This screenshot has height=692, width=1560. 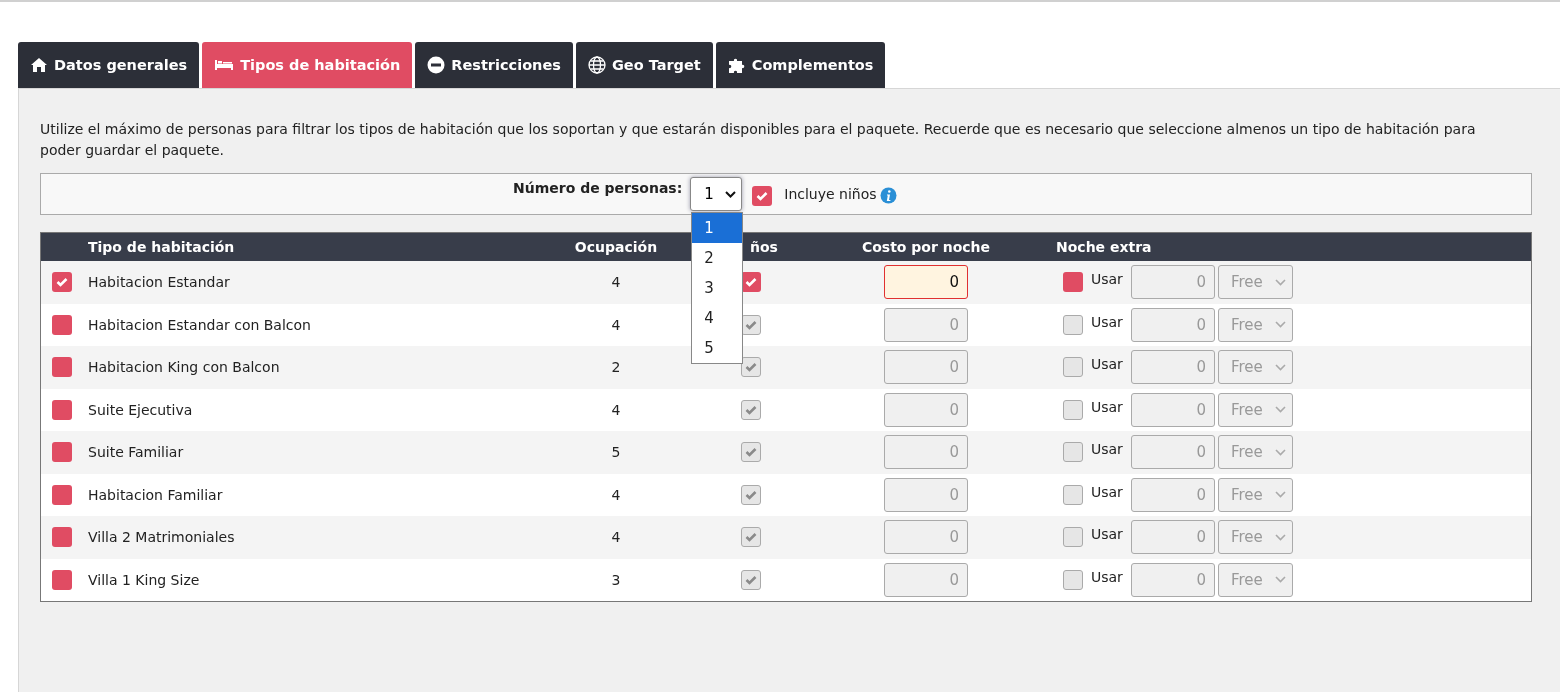 I want to click on tab: Restricciones, so click(x=494, y=65).